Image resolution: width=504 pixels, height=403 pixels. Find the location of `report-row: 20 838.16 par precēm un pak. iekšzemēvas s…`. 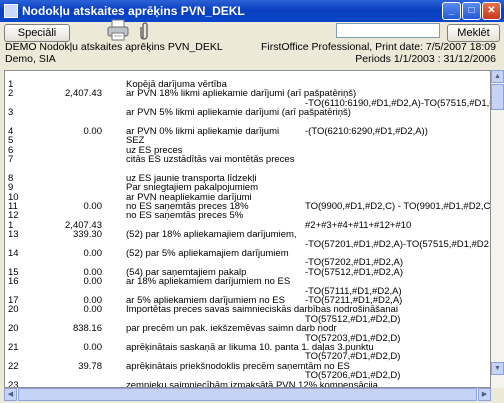

report-row: 20 838.16 par precēm un pak. iekšzemēvas s… is located at coordinates (247, 328).